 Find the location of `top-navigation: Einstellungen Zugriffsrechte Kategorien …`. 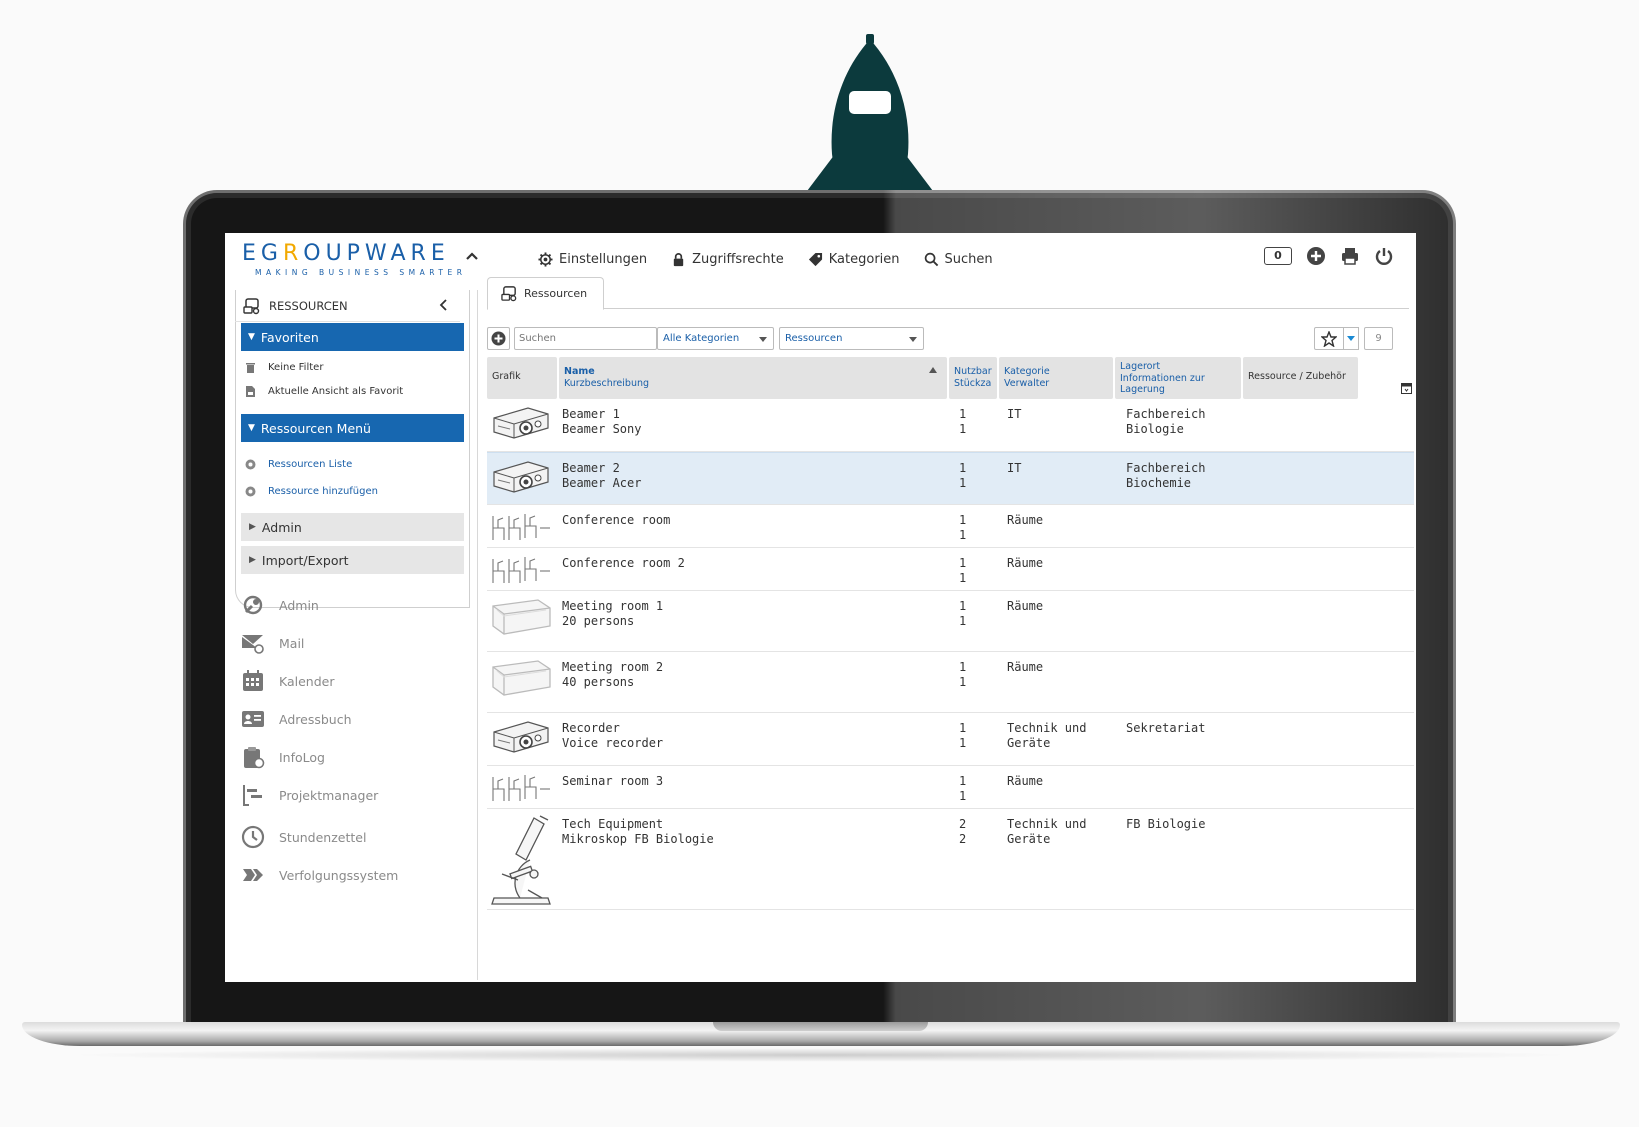

top-navigation: Einstellungen Zugriffsrechte Kategorien … is located at coordinates (765, 259).